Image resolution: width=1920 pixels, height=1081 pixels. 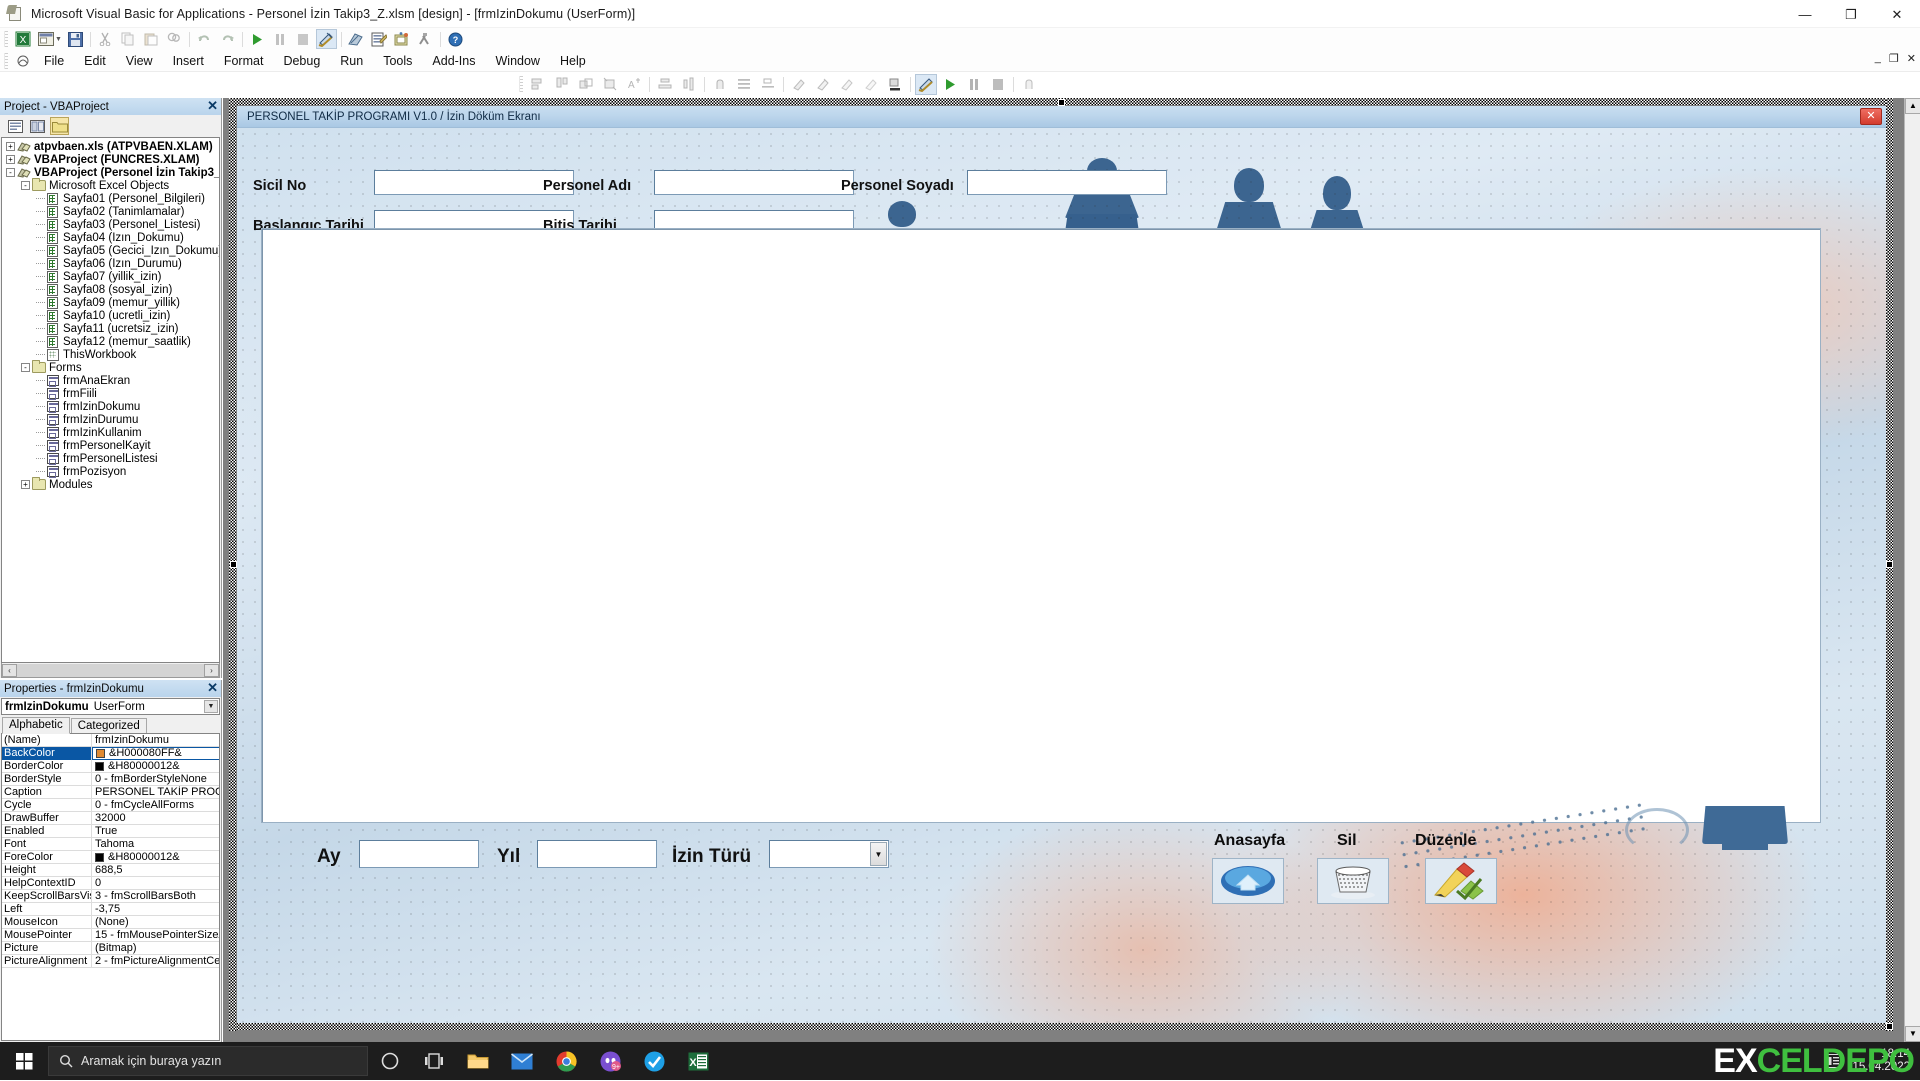 I want to click on find-icon, so click(x=174, y=39).